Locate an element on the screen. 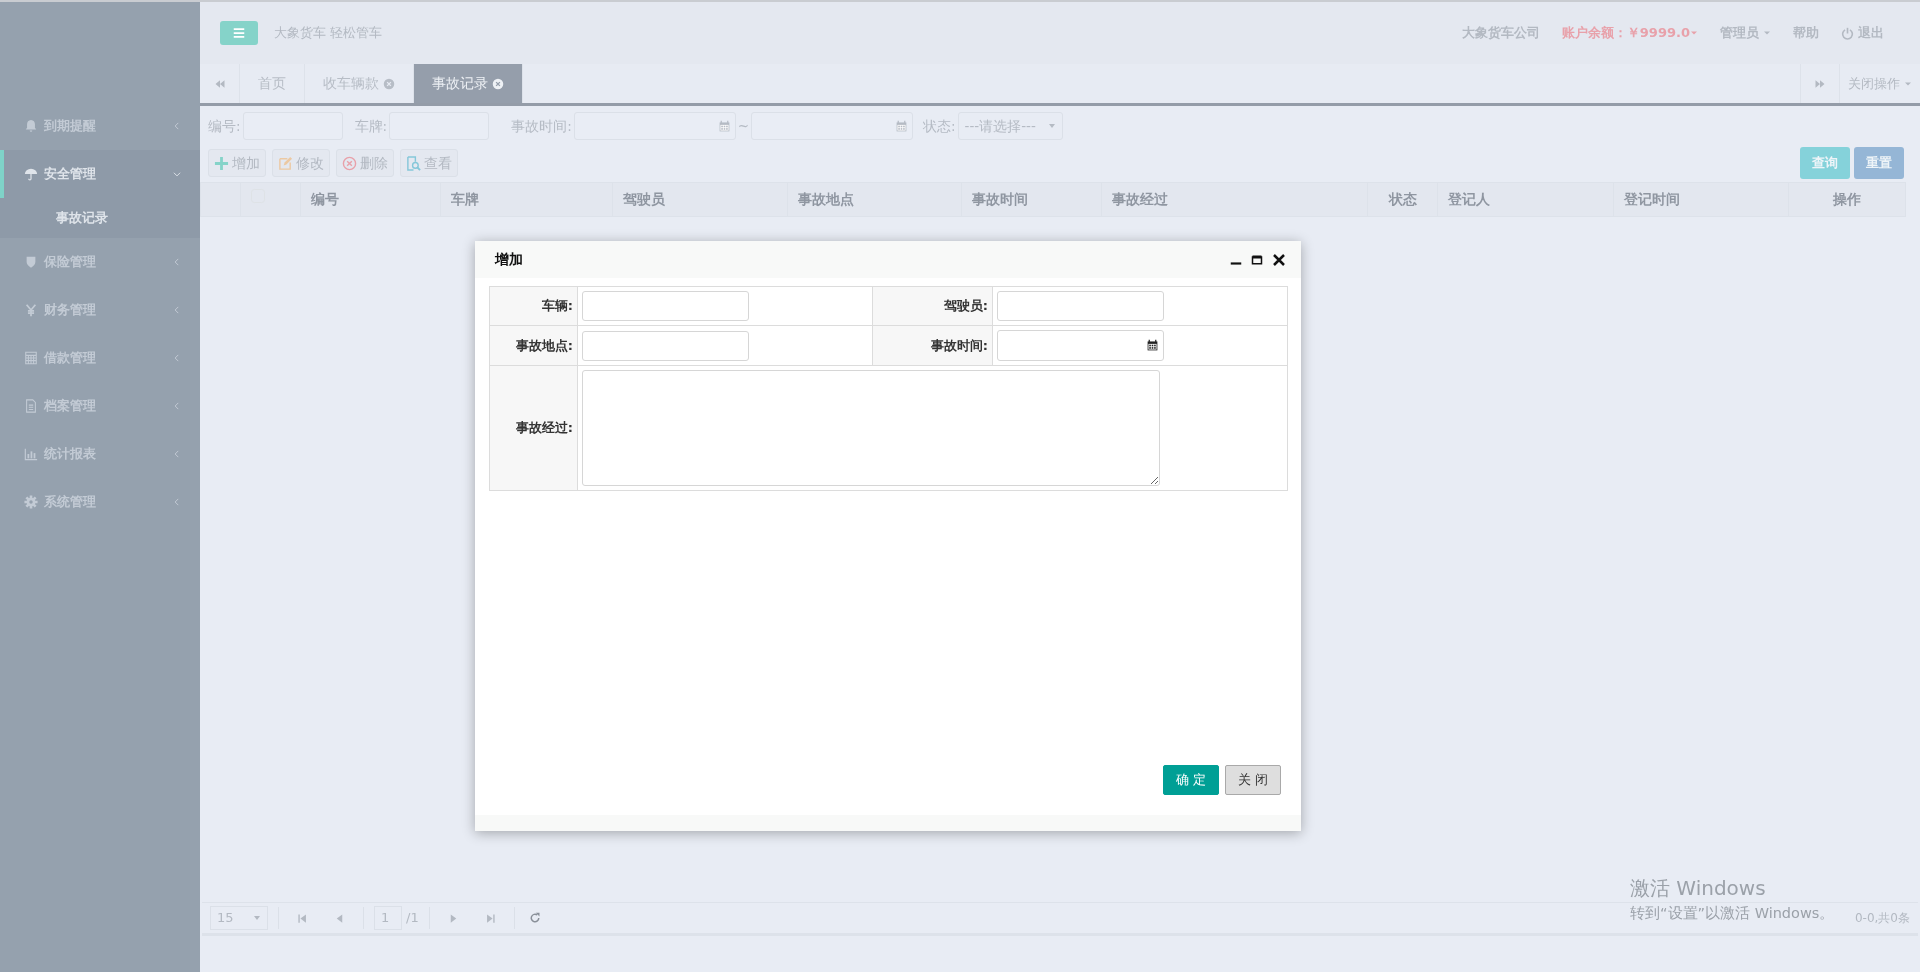 This screenshot has width=1920, height=972. previous-page-icon is located at coordinates (339, 918).